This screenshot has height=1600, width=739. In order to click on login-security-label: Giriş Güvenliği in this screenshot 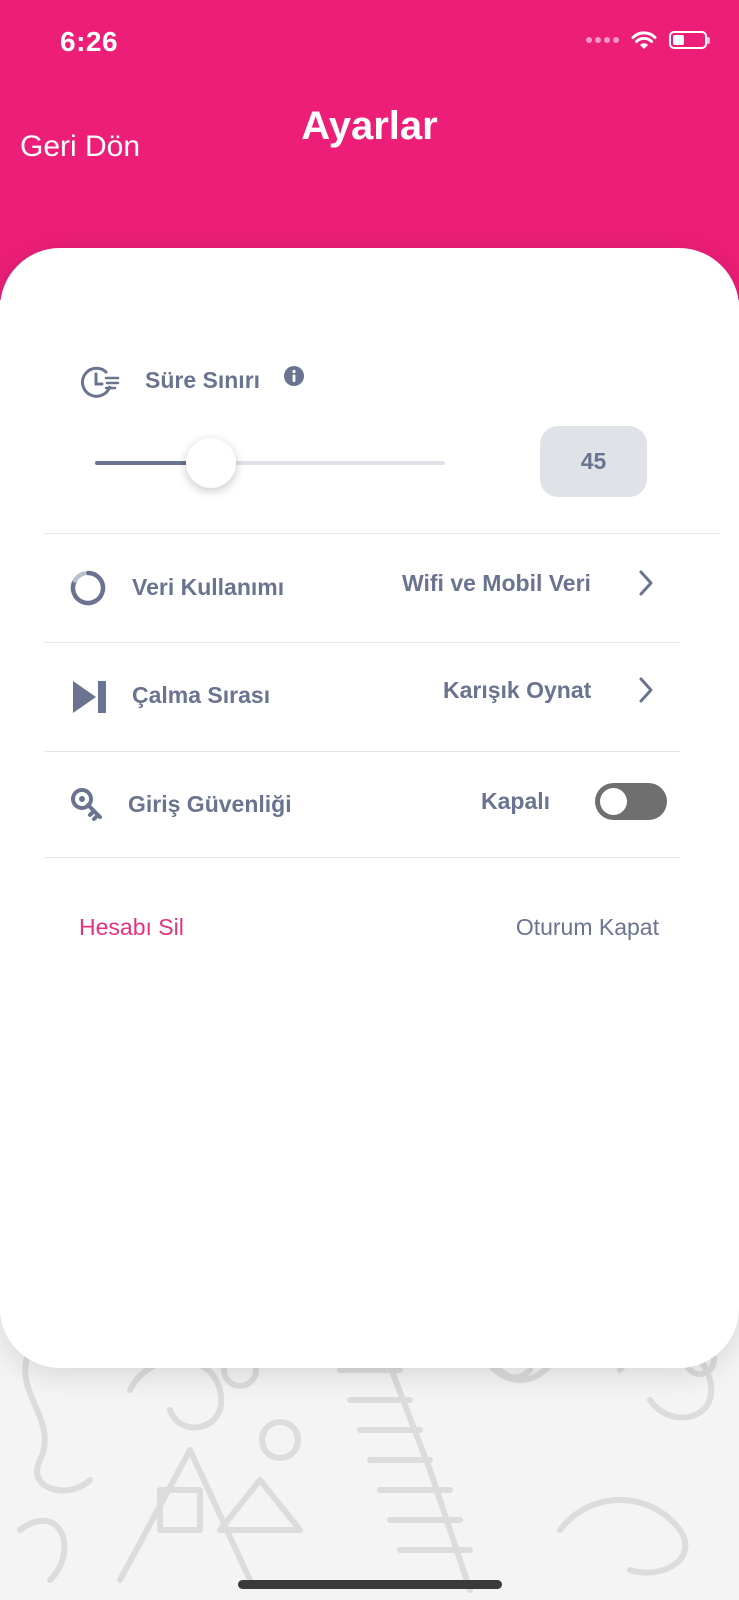, I will do `click(210, 804)`.